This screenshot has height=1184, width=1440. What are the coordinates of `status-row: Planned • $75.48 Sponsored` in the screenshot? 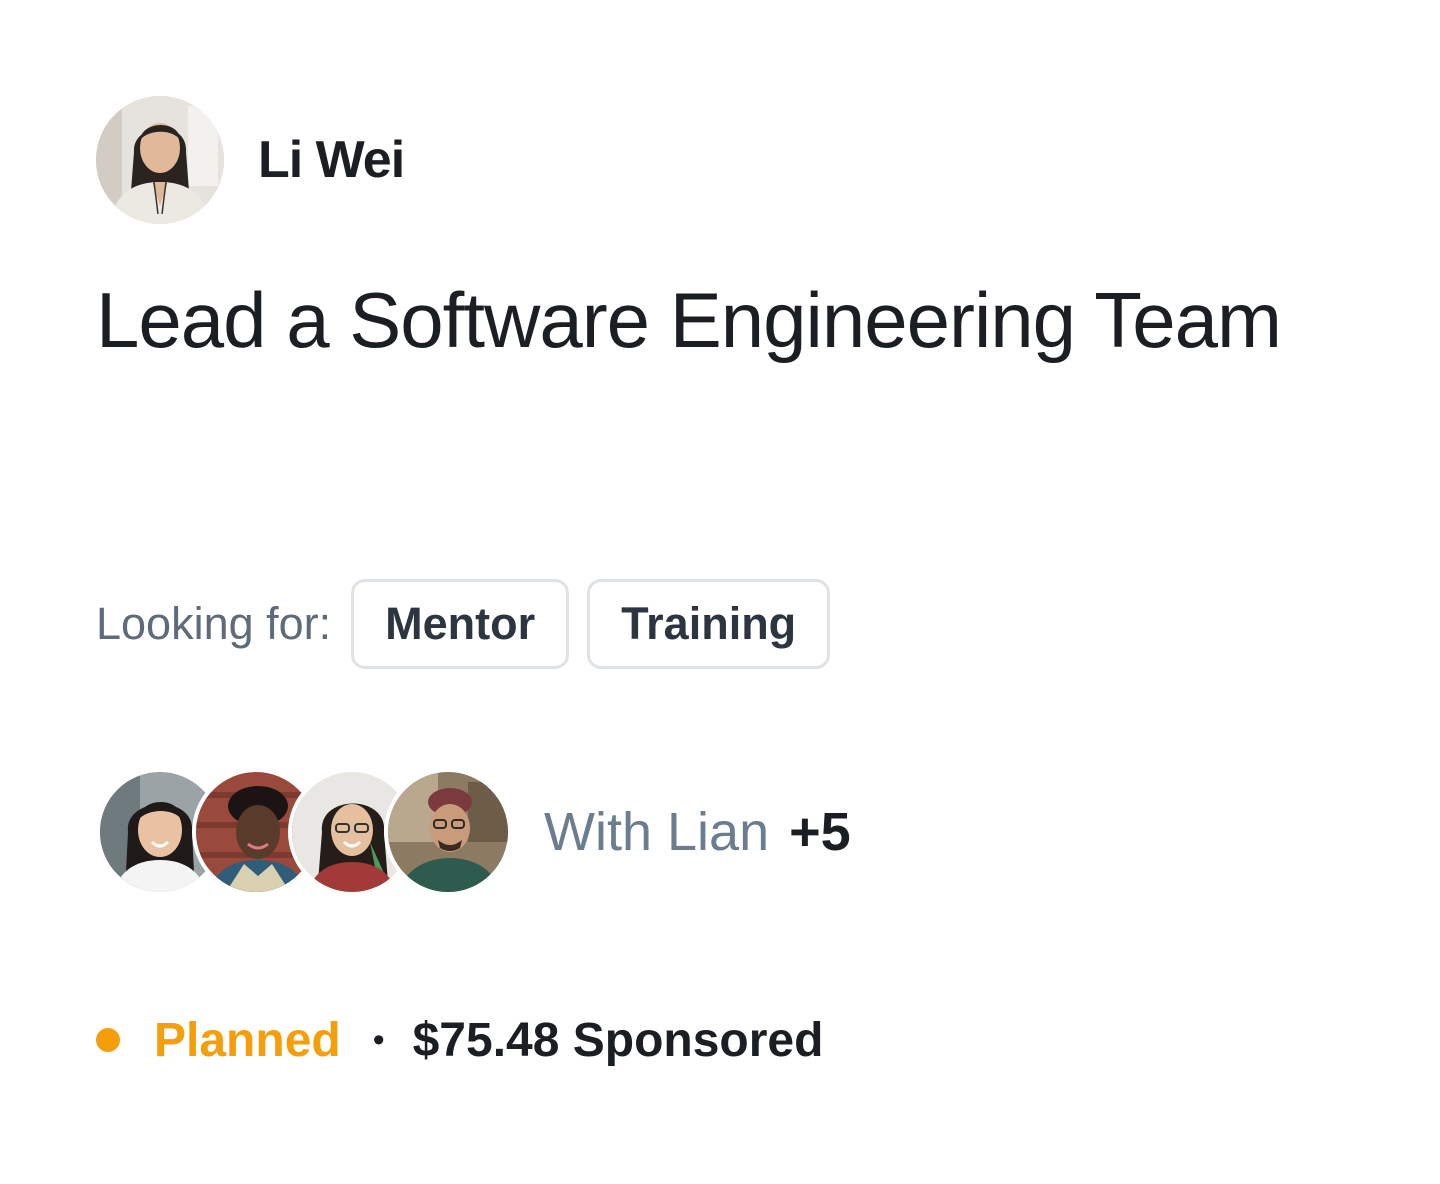 It's located at (459, 1040).